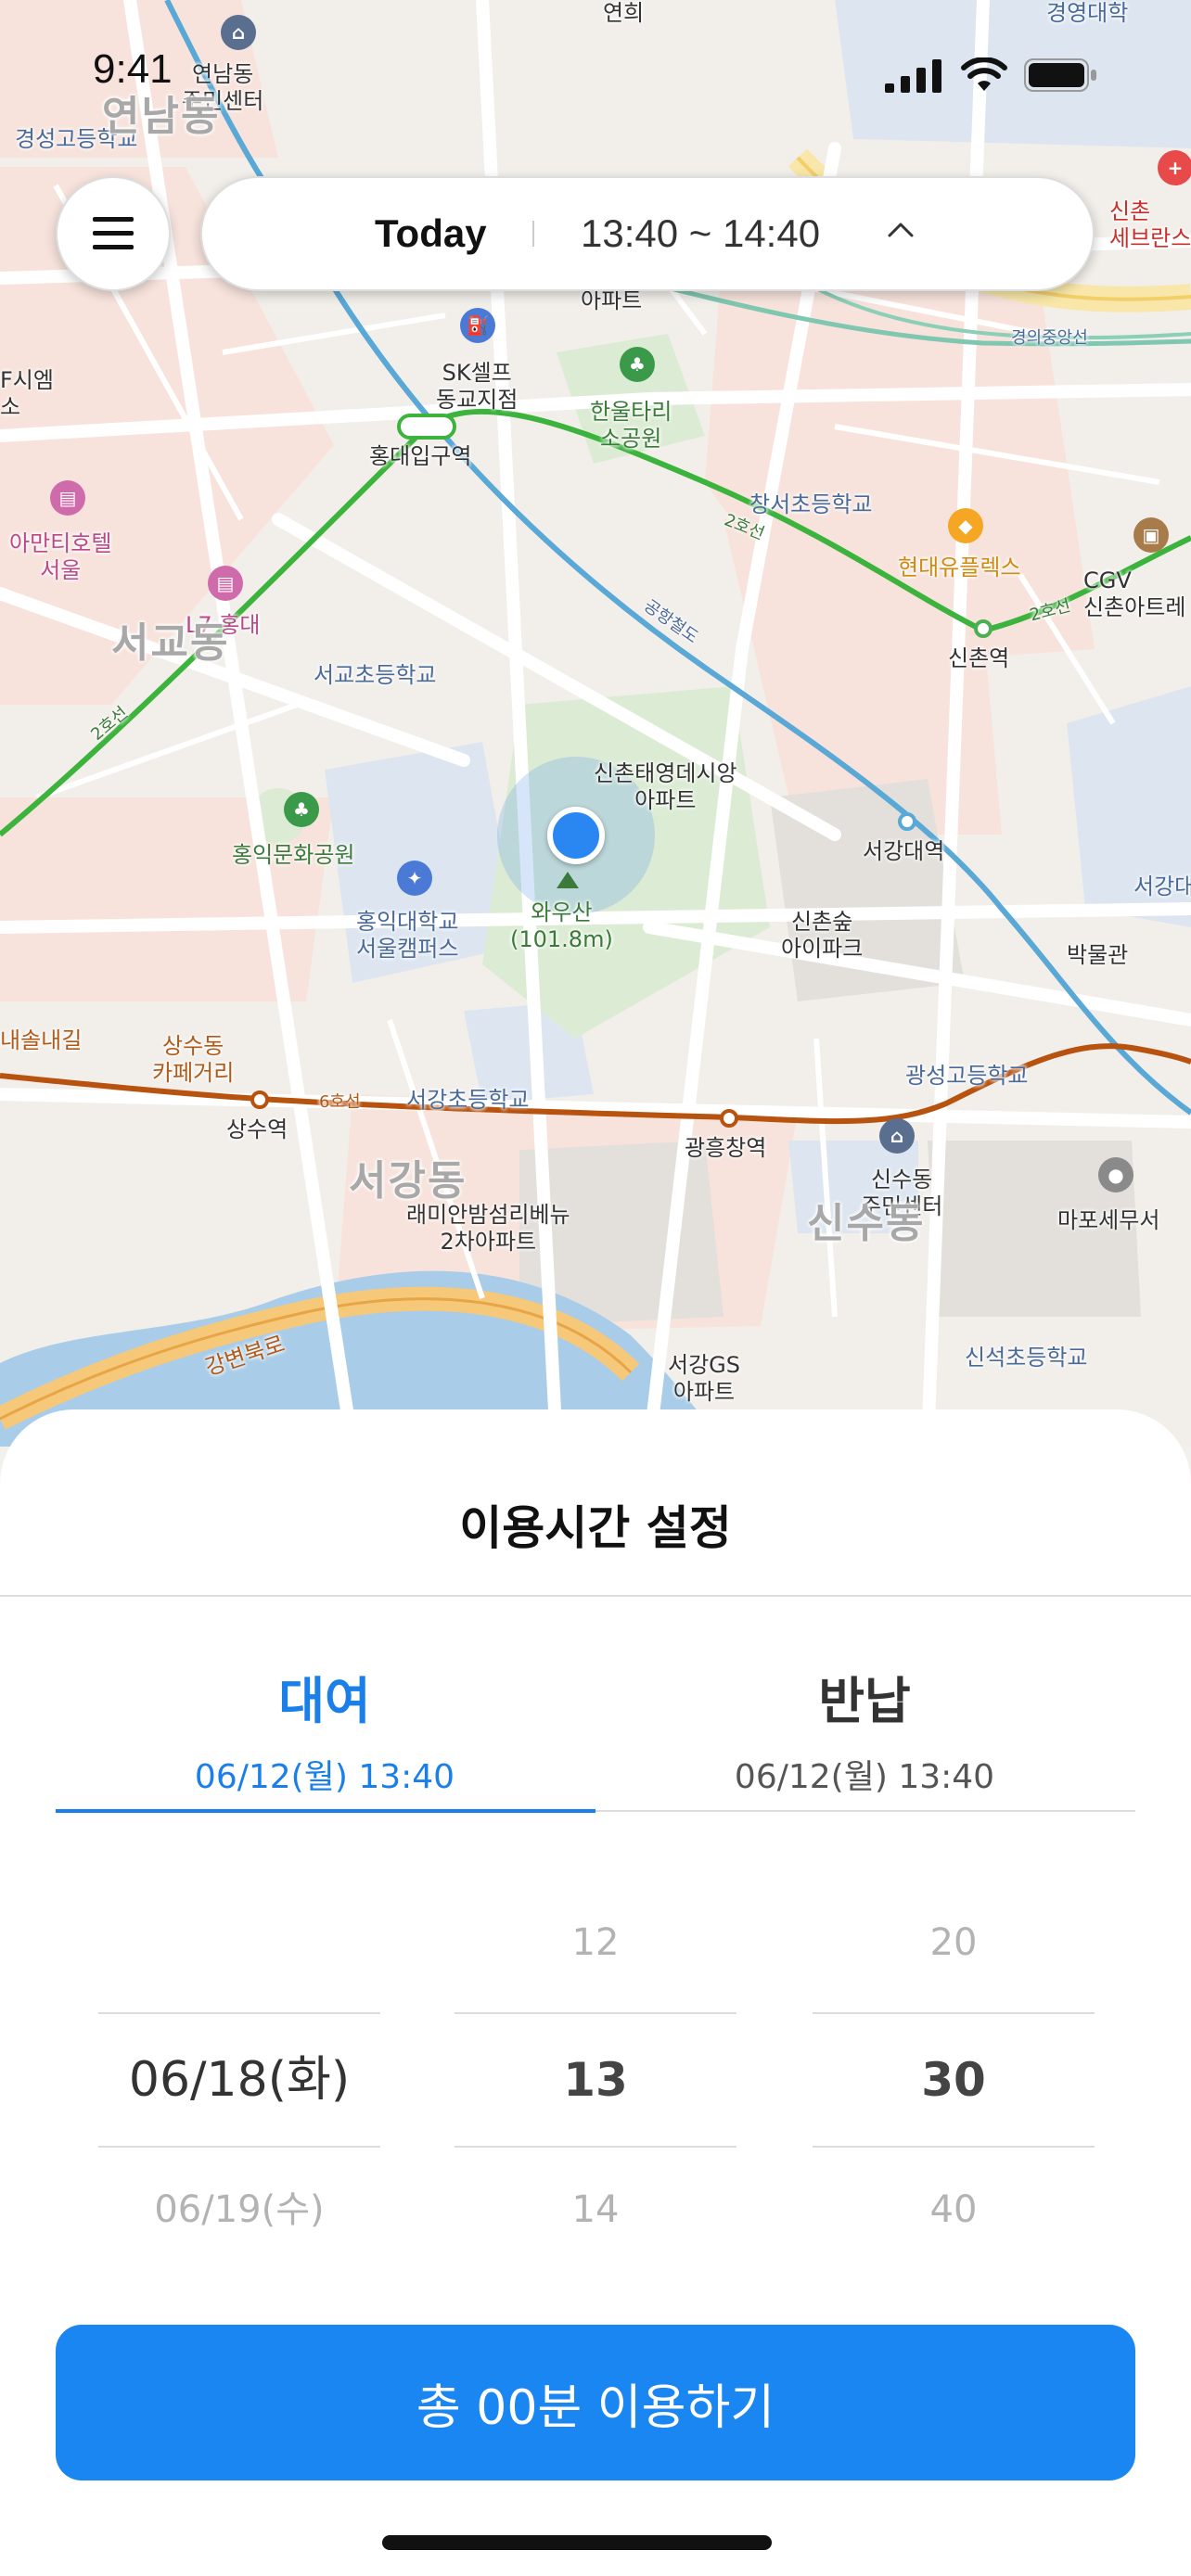 This screenshot has width=1191, height=2576. I want to click on gas-station-icon: ⛽, so click(477, 326).